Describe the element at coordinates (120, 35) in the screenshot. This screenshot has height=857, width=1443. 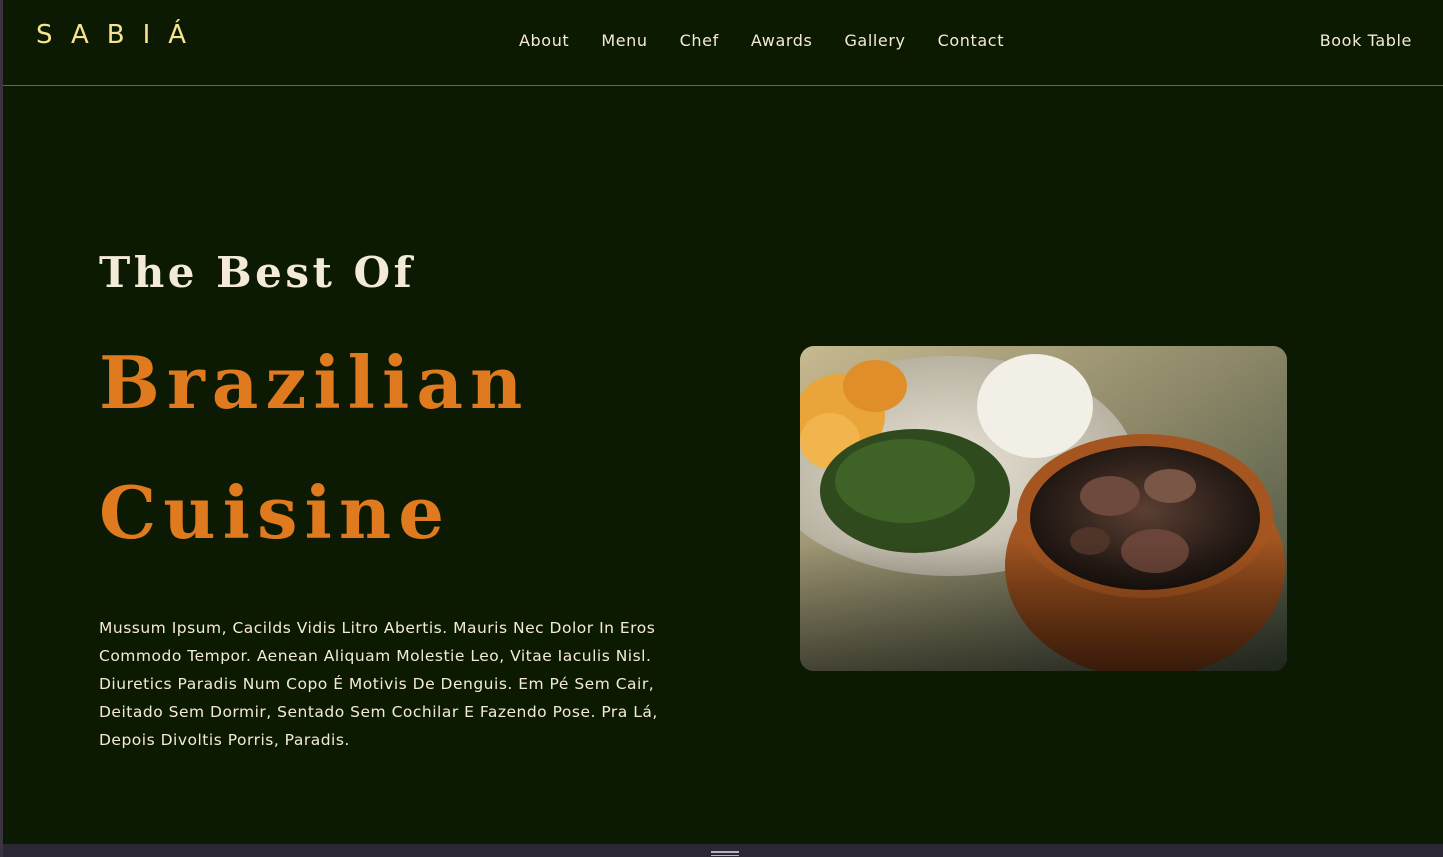
I see `brand-logo: SABIÁ` at that location.